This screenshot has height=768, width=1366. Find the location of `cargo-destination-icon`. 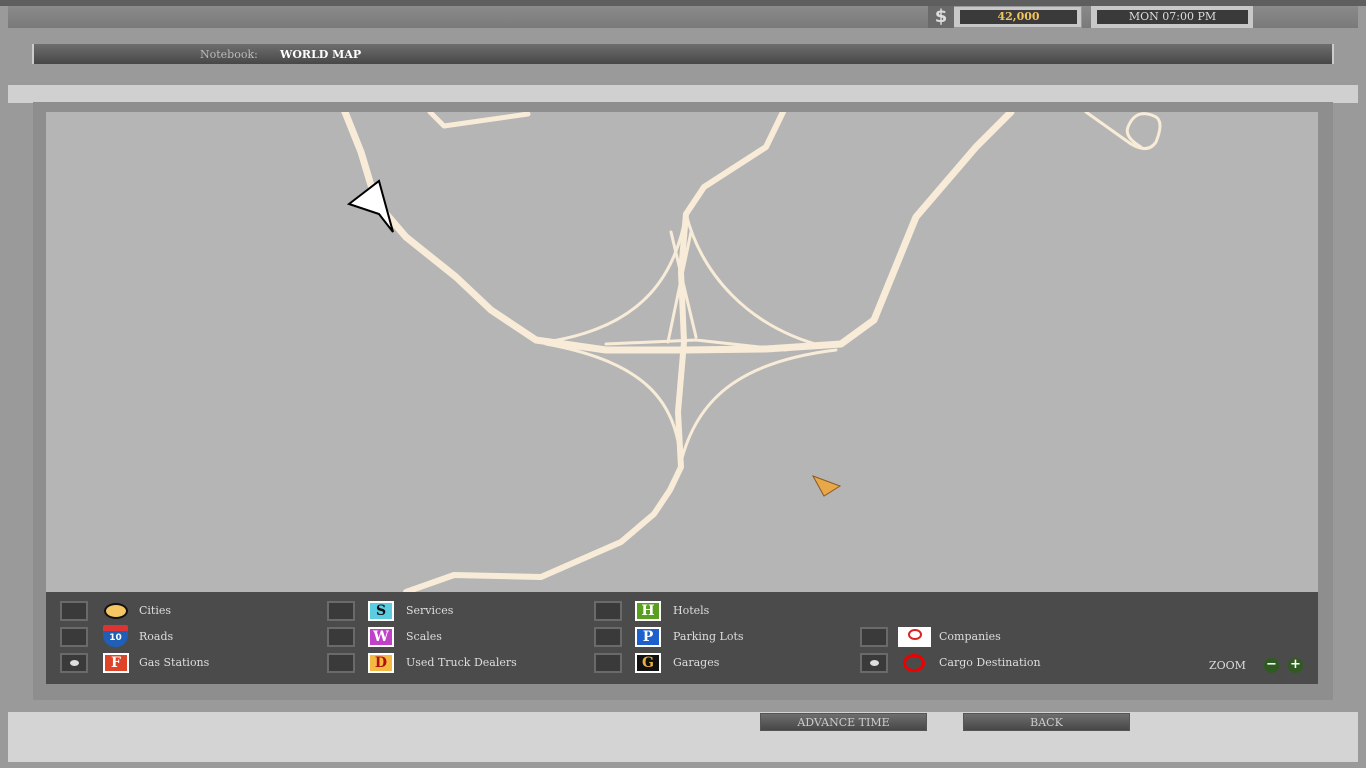

cargo-destination-icon is located at coordinates (914, 663).